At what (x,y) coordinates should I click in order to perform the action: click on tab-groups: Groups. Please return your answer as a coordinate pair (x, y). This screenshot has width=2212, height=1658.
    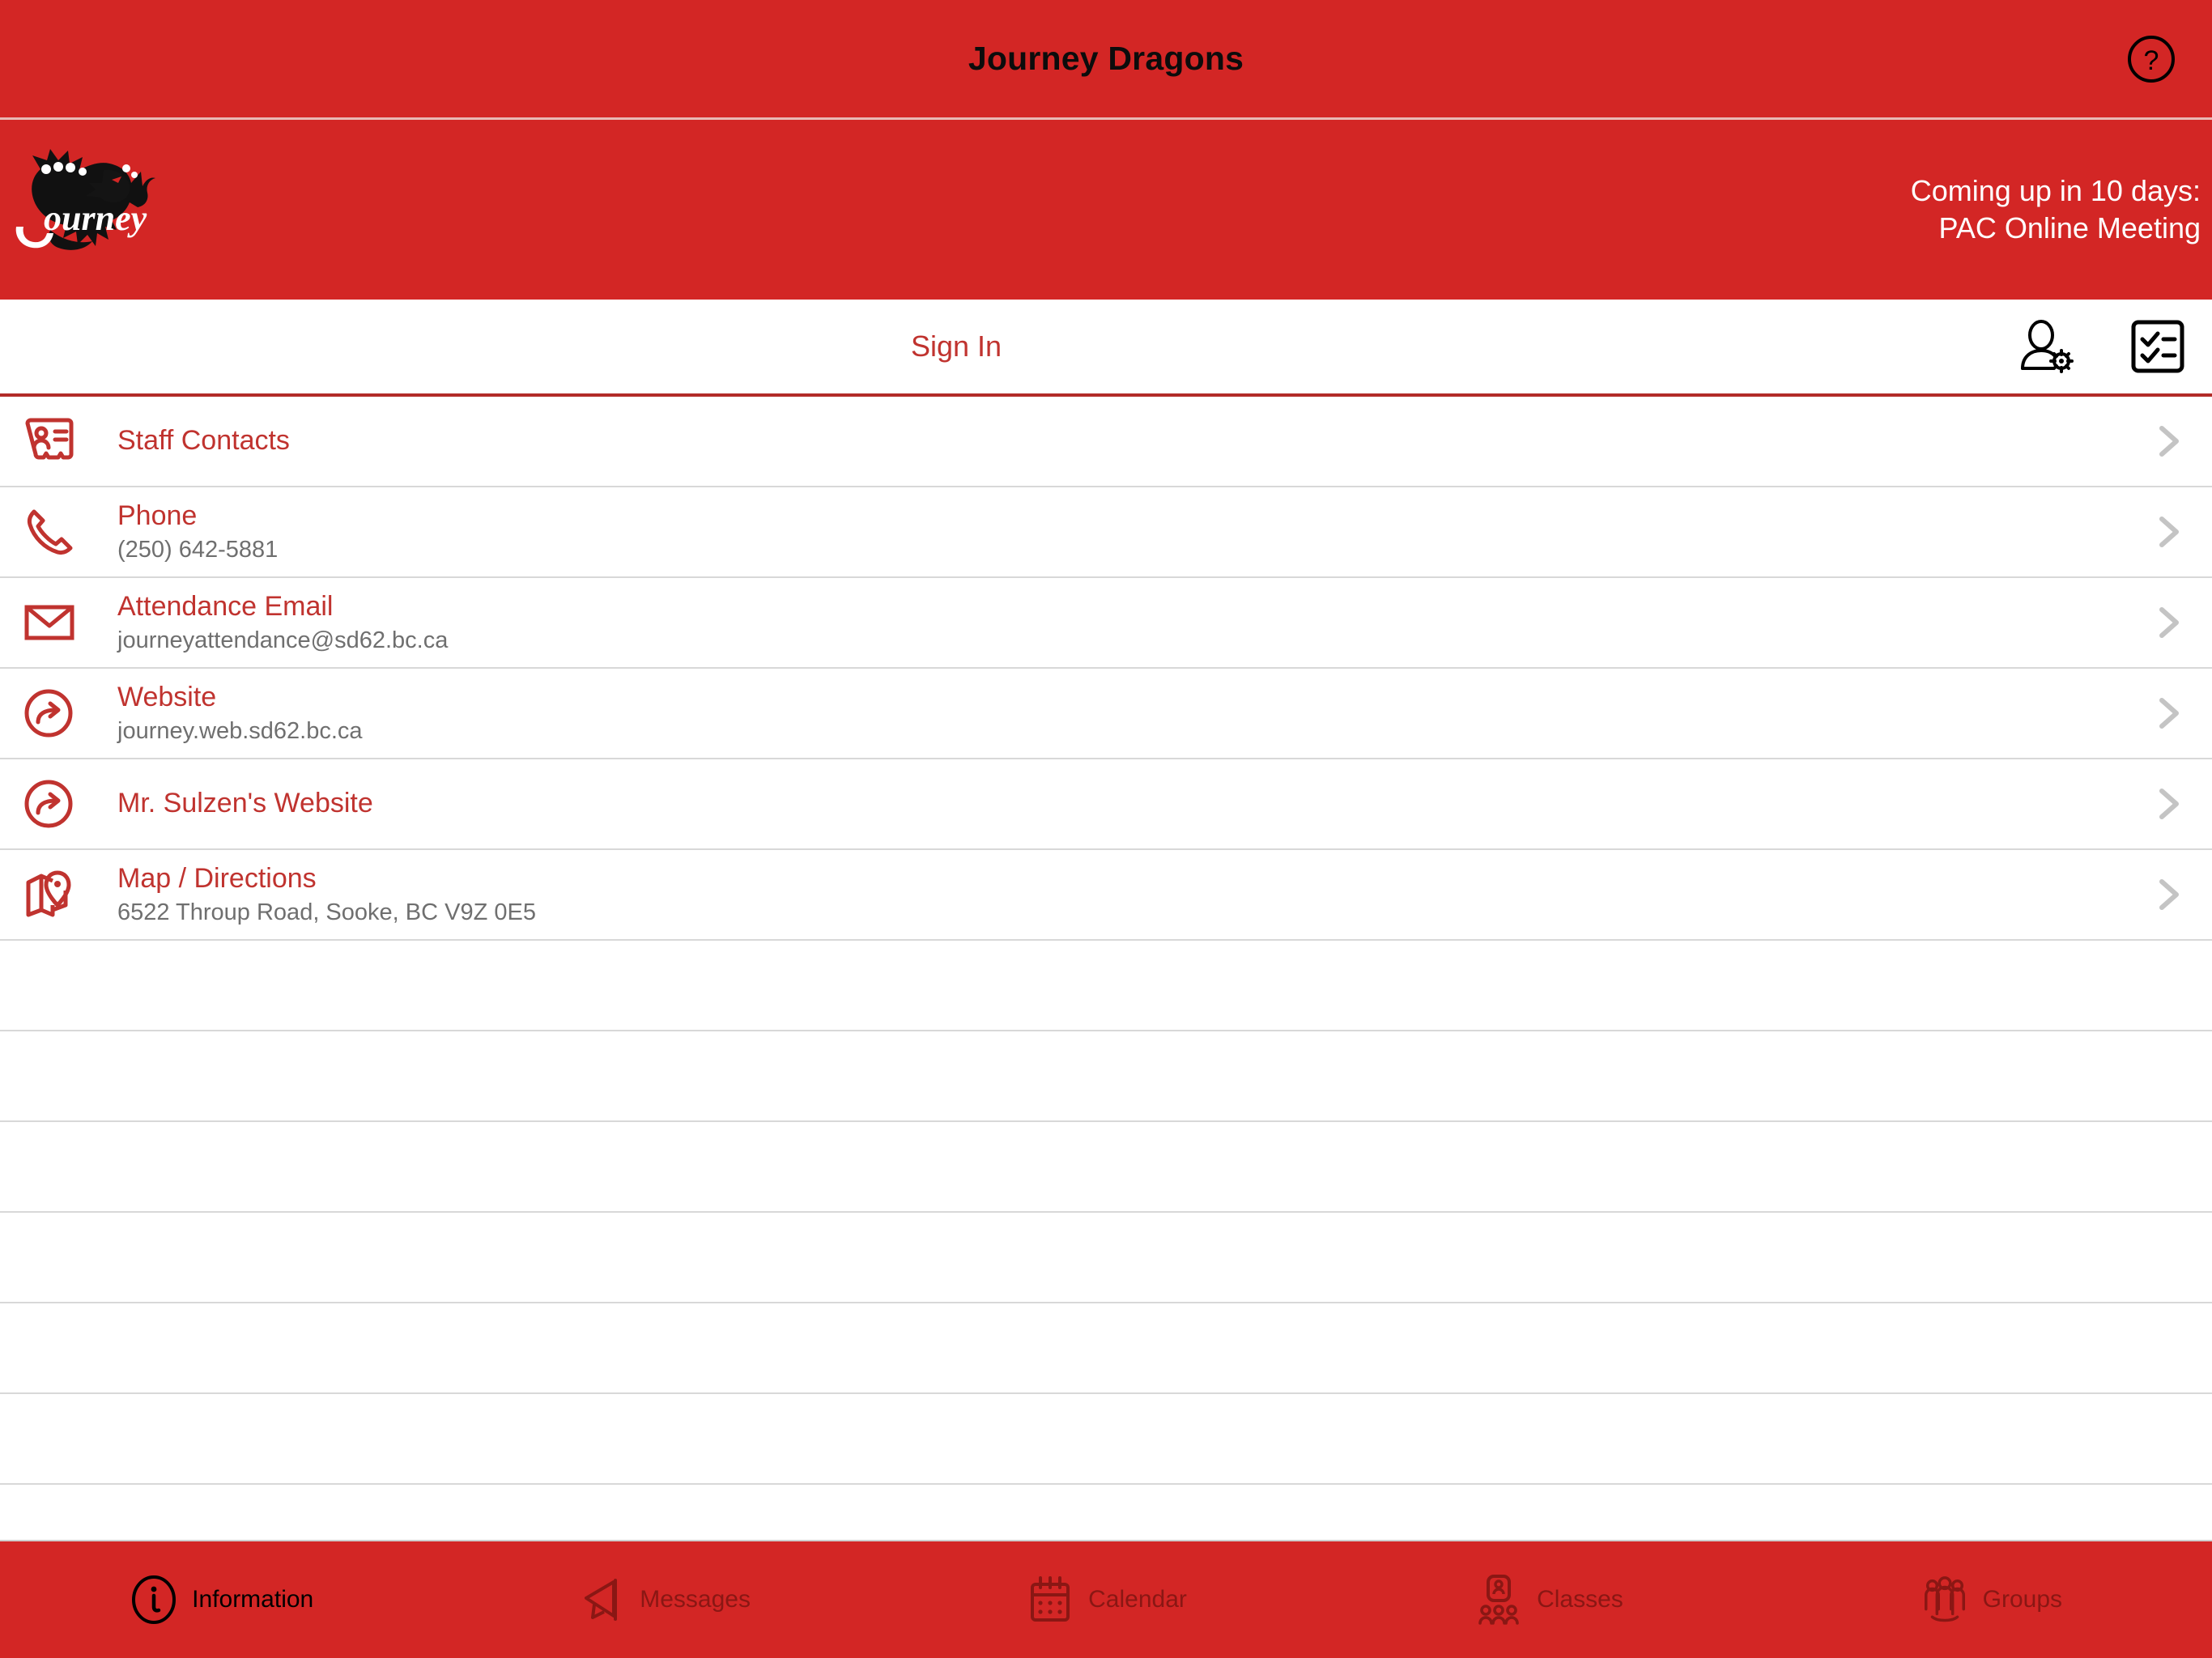
    Looking at the image, I should click on (1991, 1599).